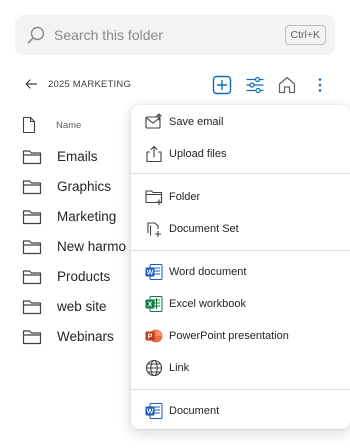  What do you see at coordinates (204, 229) in the screenshot?
I see `menu-item-label: Document Set` at bounding box center [204, 229].